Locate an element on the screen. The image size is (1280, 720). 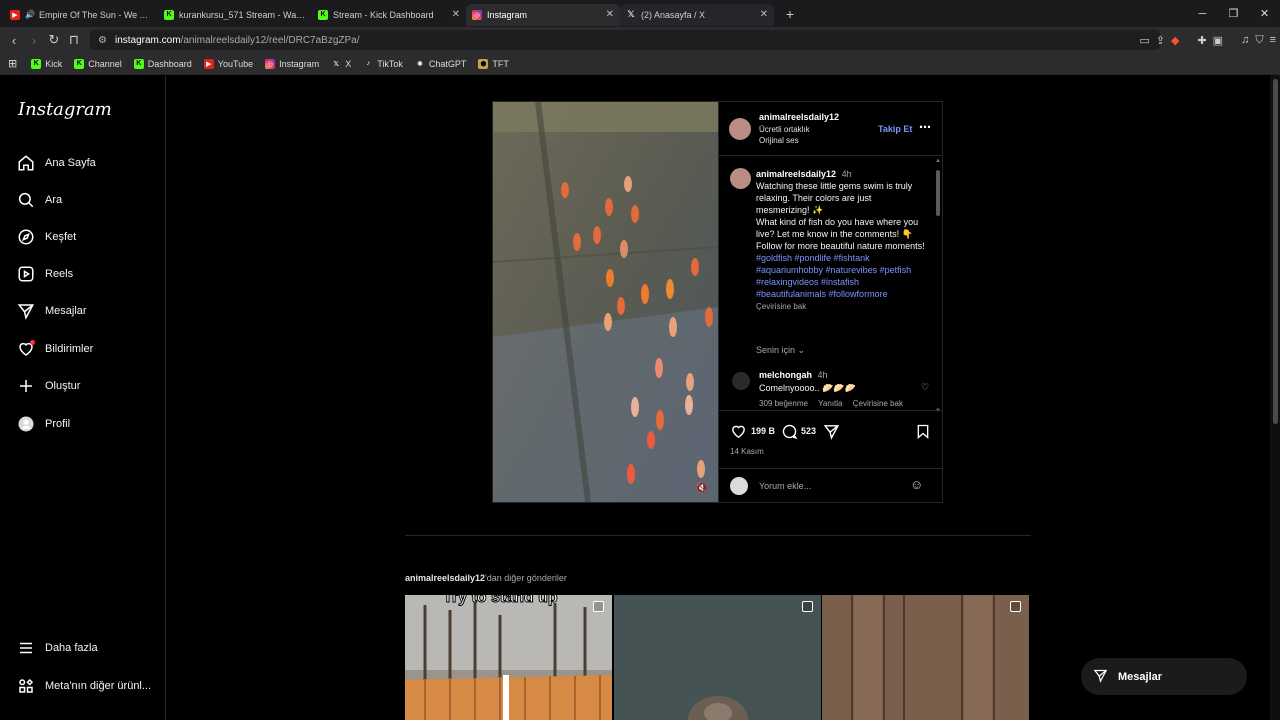
like-icon is located at coordinates (738, 433).